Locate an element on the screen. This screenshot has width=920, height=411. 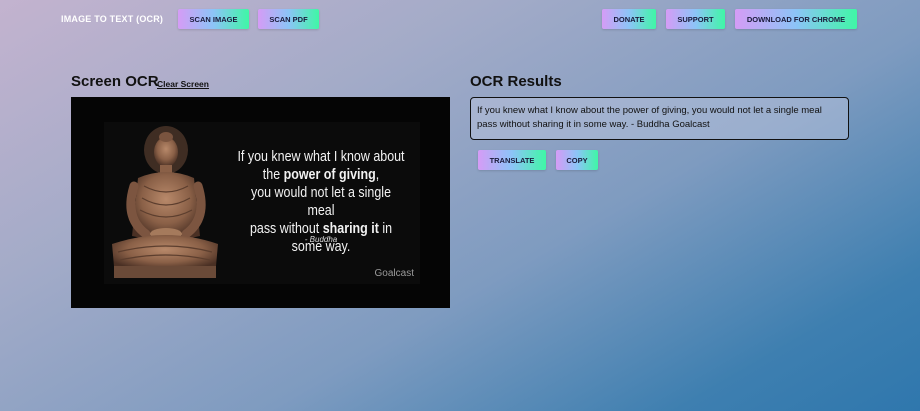
quote-line: If you knew what I know about is located at coordinates (321, 157).